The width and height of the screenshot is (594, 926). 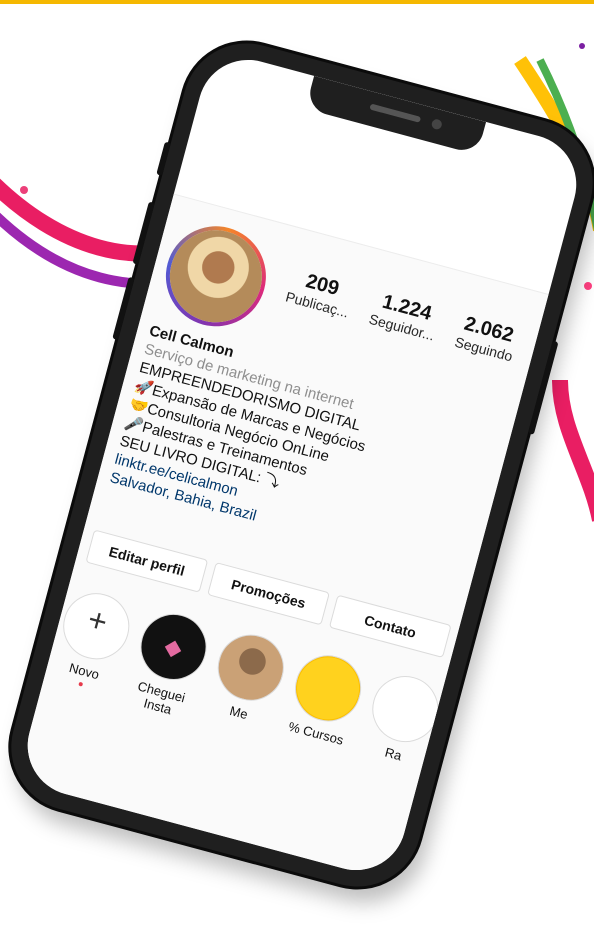 I want to click on avatar, so click(x=216, y=276).